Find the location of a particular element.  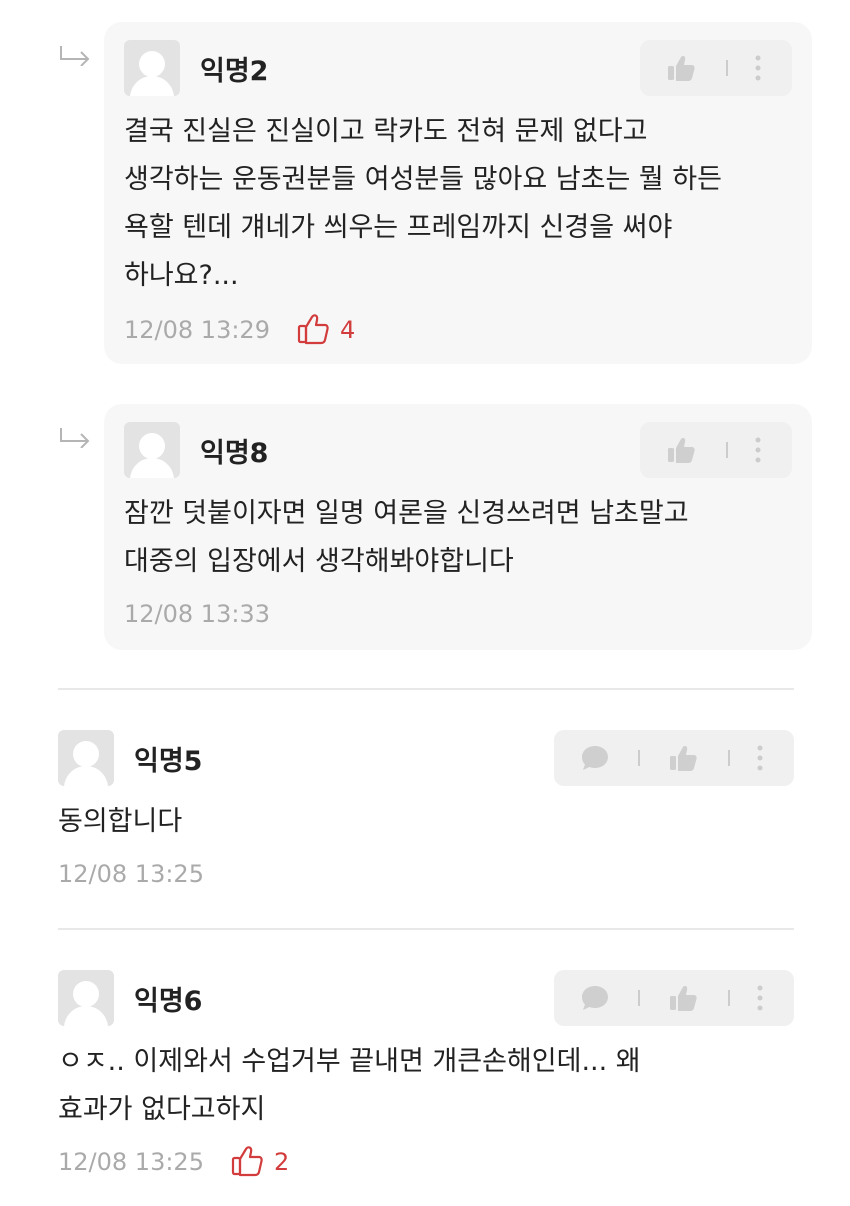

comment-author: 익명6 is located at coordinates (168, 1001).